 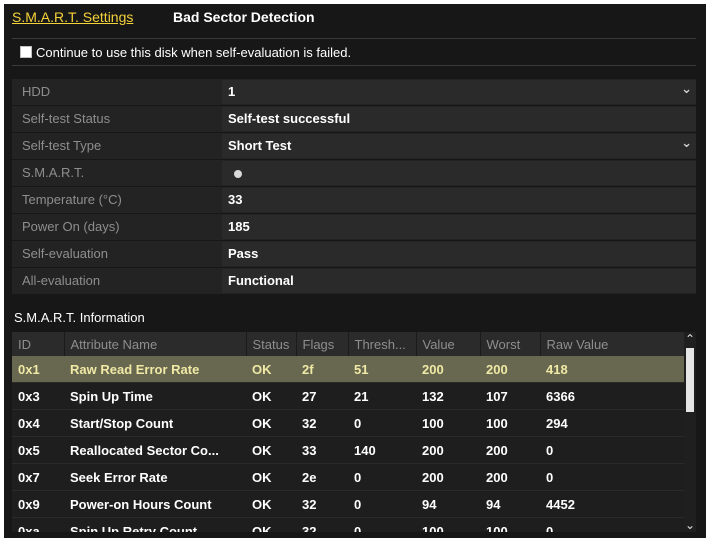 I want to click on attribute-name-cell: Spin Up Retry Count, so click(x=134, y=528).